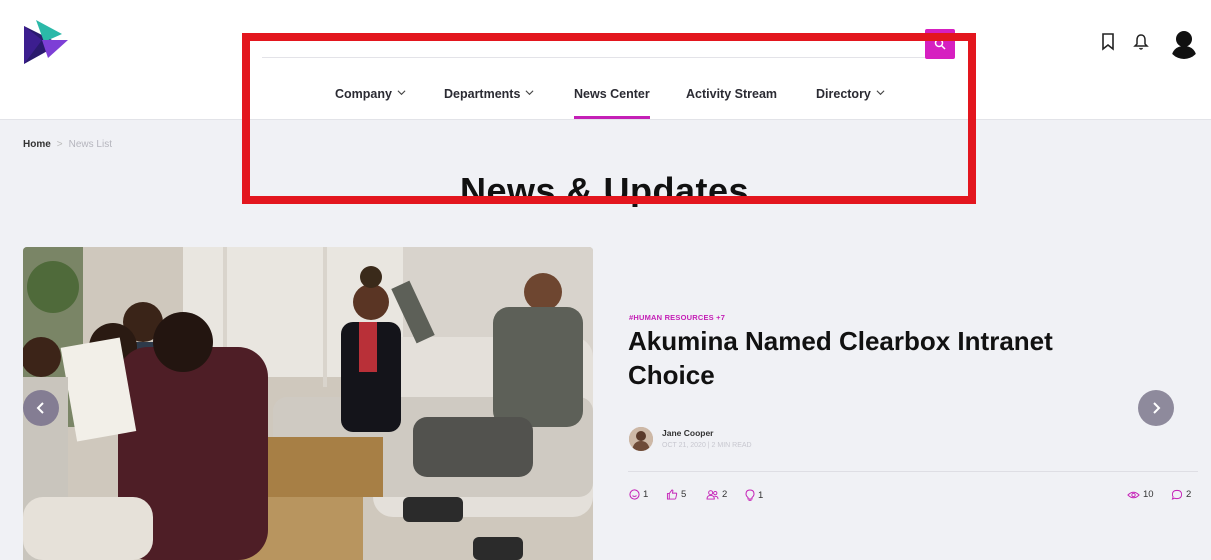  I want to click on chevron-right-icon, so click(1157, 408).